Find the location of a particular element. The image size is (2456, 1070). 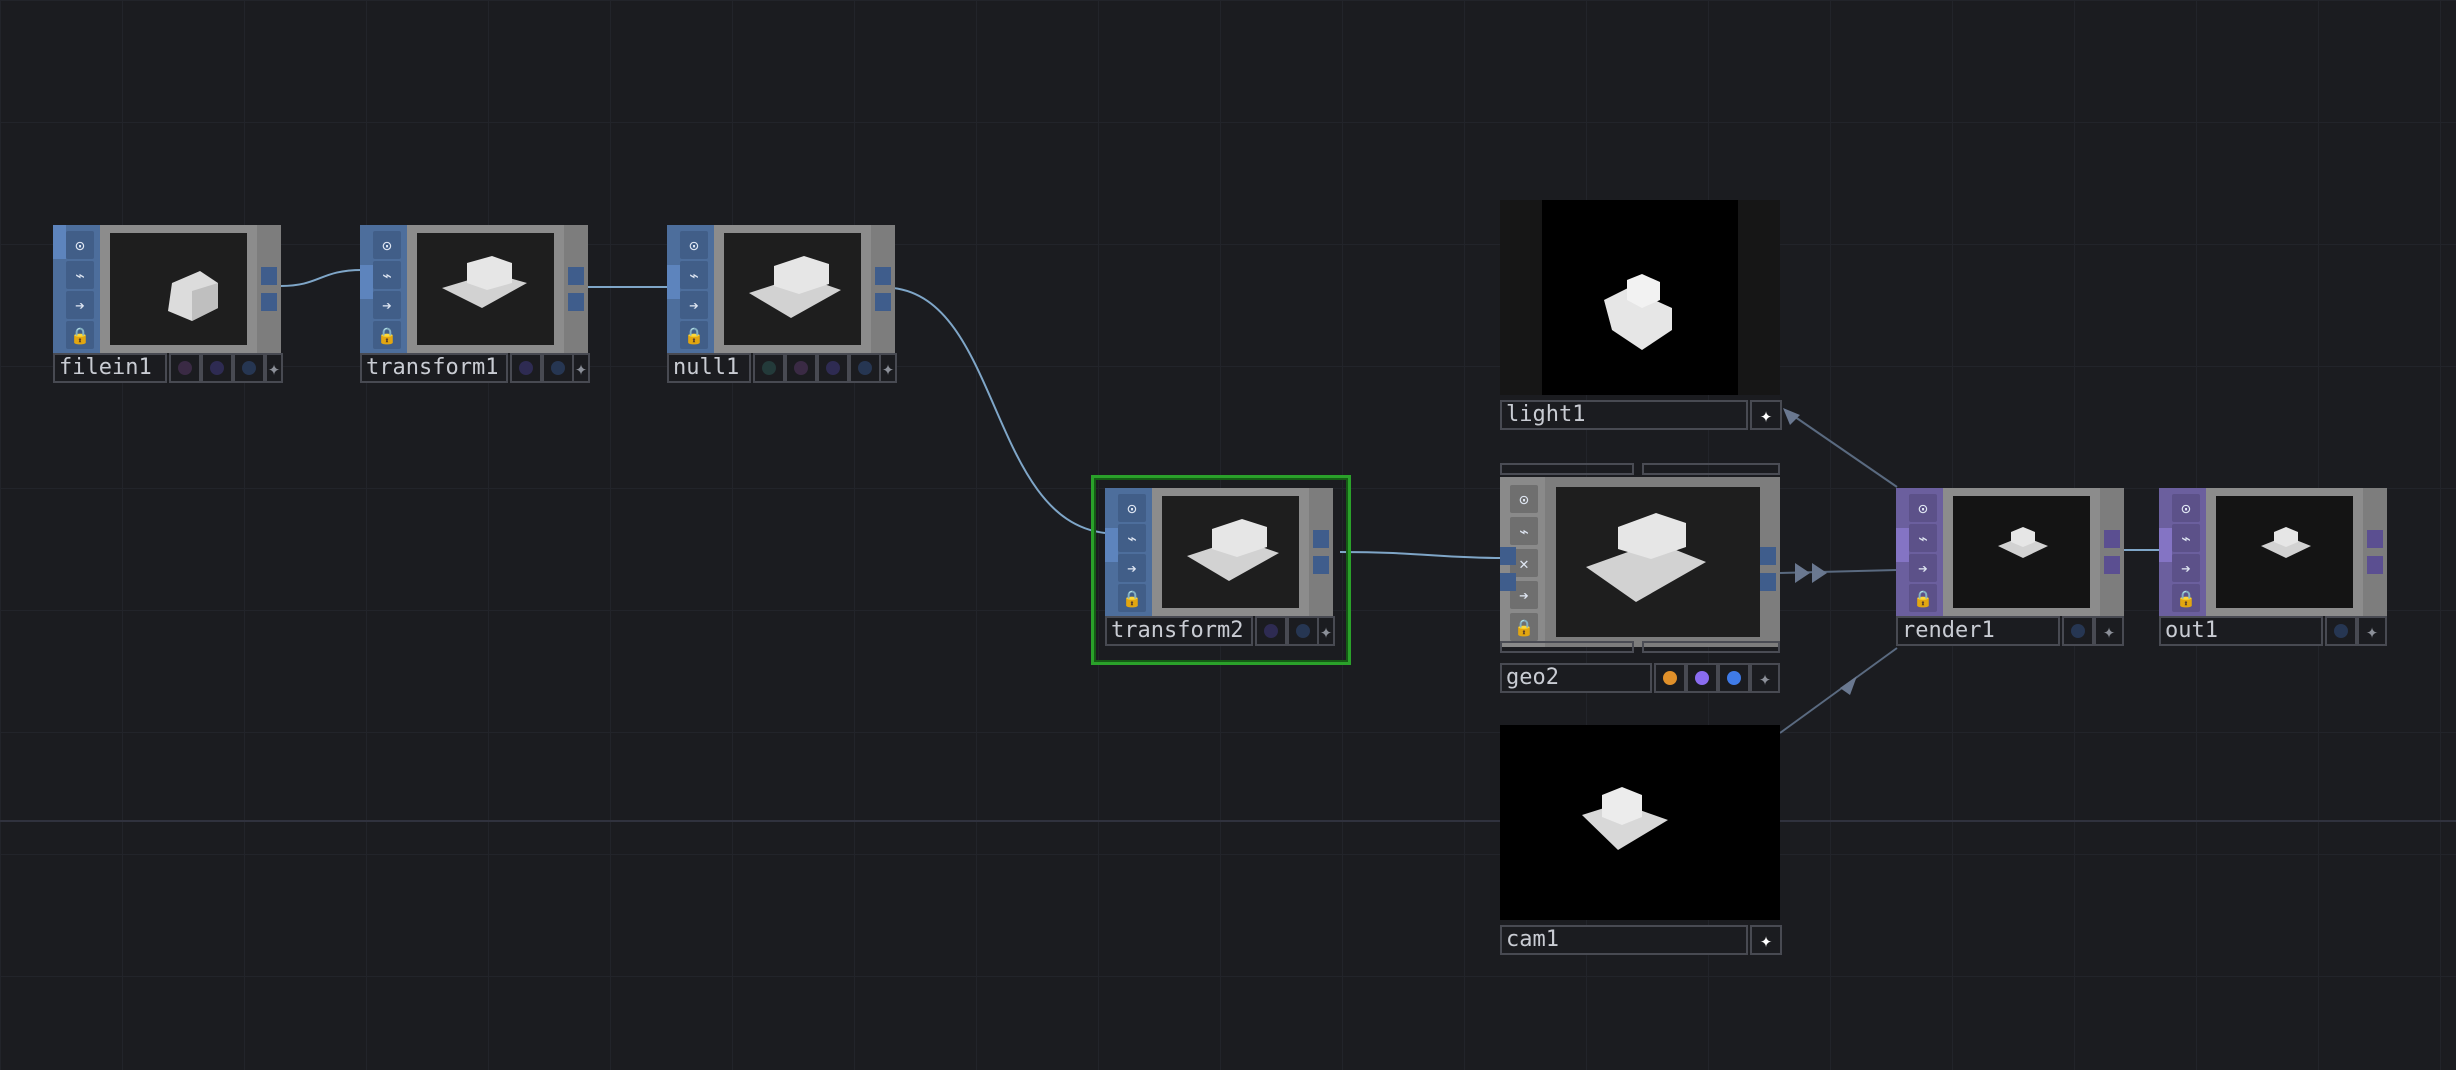

node-null1: ⊙ ⌁ ➔ 🔒 null1 ✦ is located at coordinates (782, 304).